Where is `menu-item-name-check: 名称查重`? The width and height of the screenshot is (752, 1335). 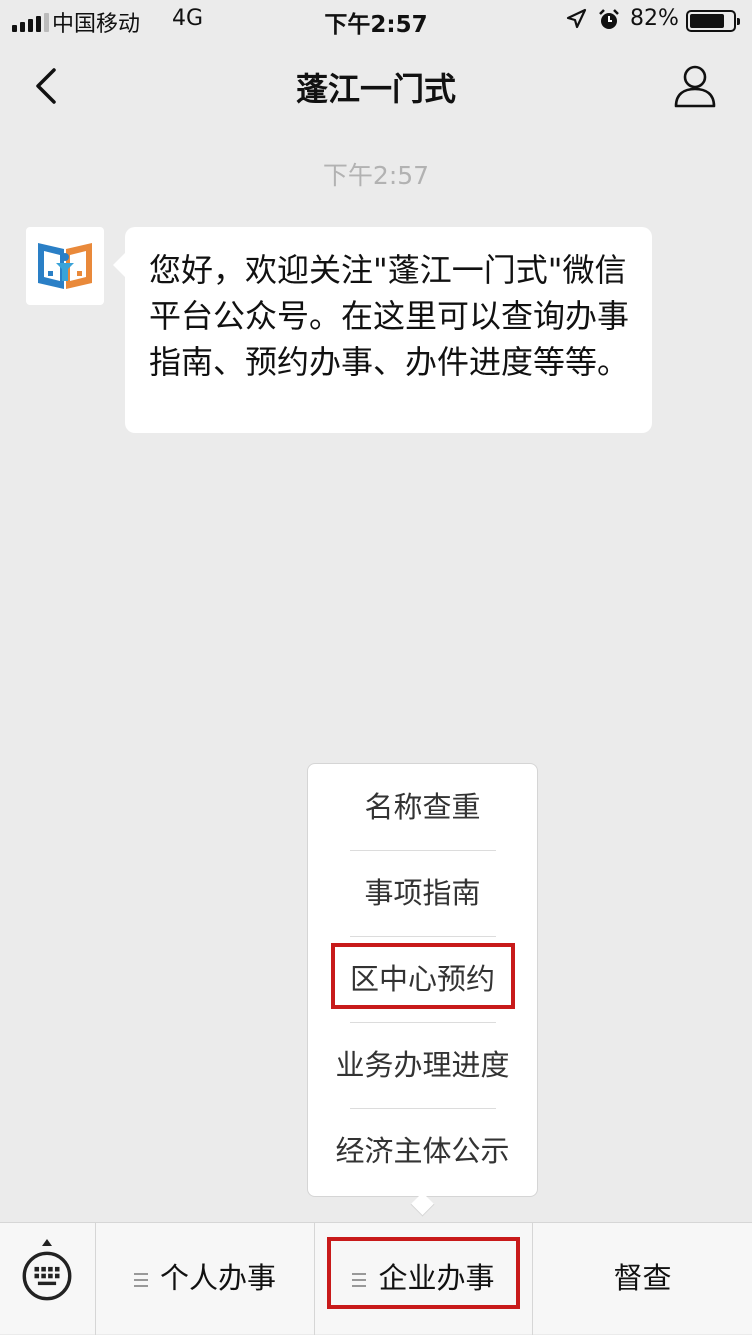 menu-item-name-check: 名称查重 is located at coordinates (422, 807).